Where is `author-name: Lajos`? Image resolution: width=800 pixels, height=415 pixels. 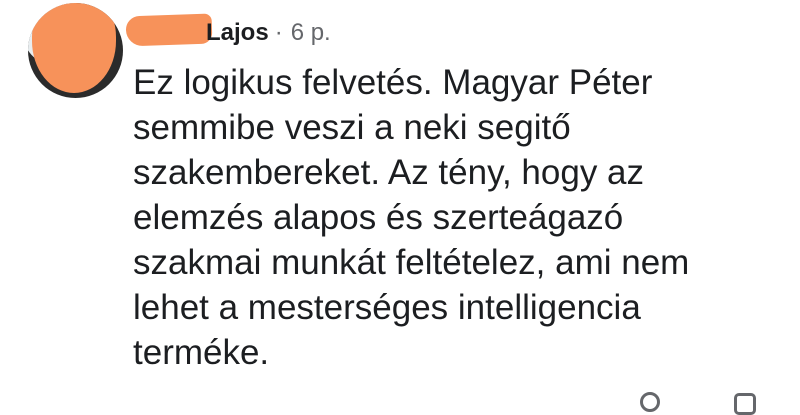 author-name: Lajos is located at coordinates (237, 32).